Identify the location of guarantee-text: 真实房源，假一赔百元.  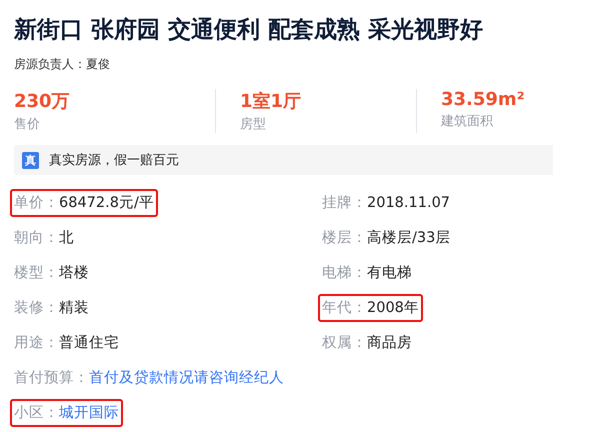
(114, 160).